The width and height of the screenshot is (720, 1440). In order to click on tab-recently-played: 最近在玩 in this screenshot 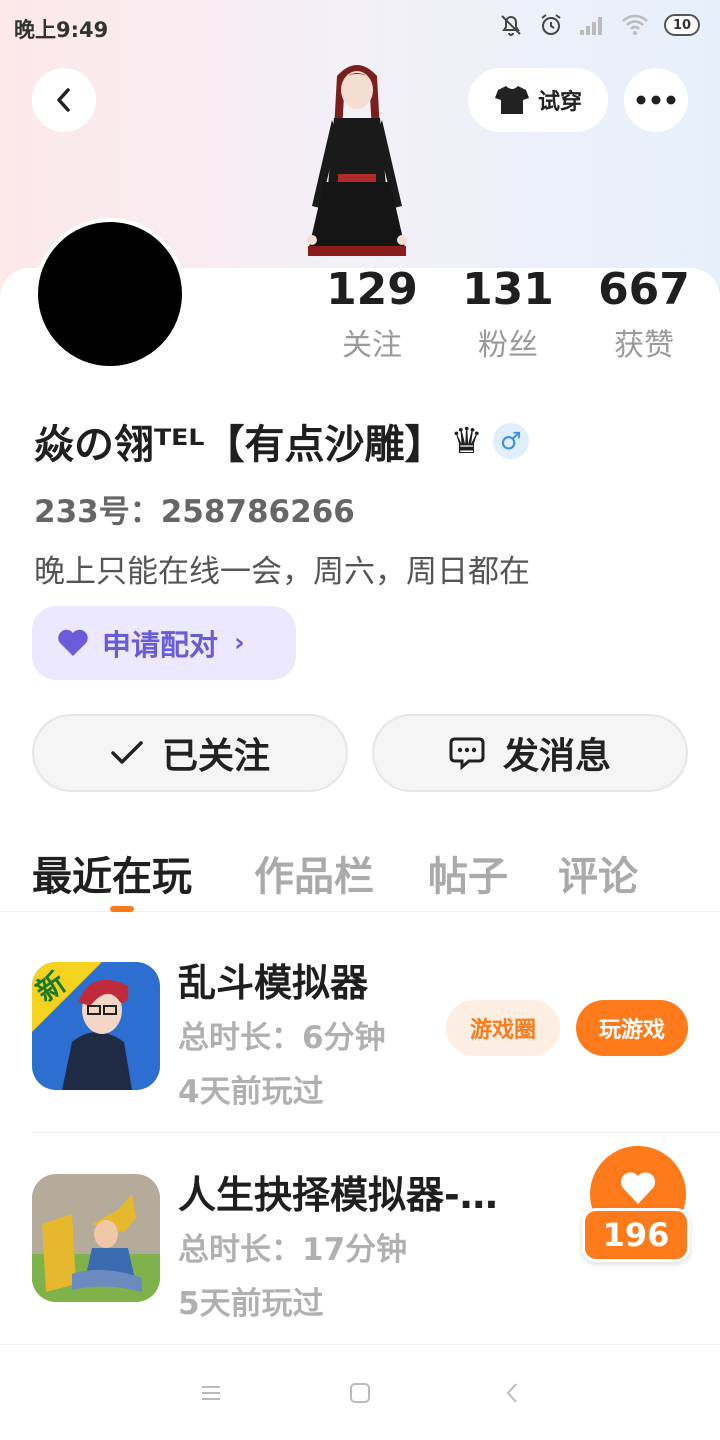, I will do `click(112, 873)`.